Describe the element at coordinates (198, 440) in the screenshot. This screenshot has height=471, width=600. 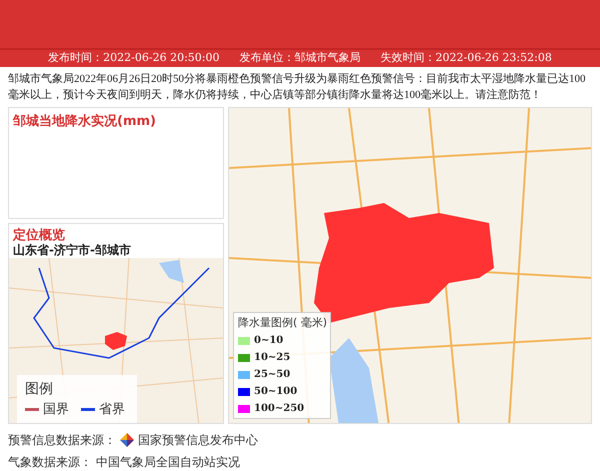
I see `source-name: 国家预警信息发布中心` at that location.